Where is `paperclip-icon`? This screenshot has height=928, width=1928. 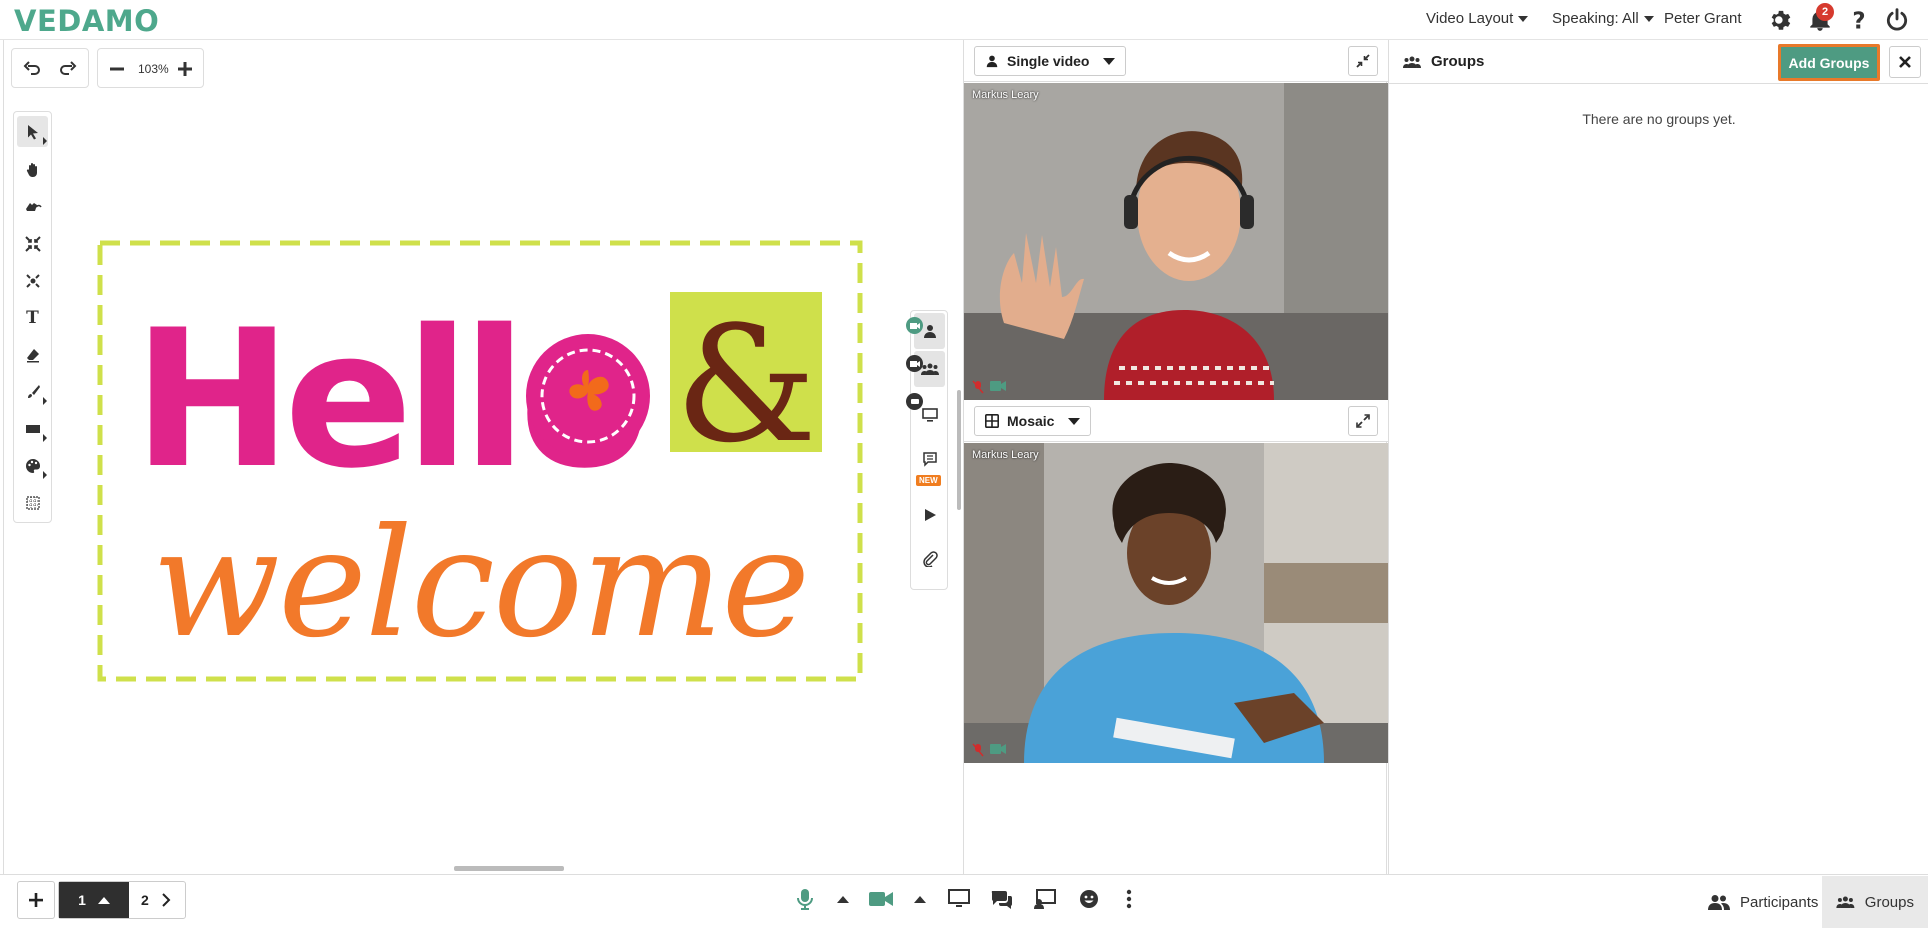 paperclip-icon is located at coordinates (930, 559).